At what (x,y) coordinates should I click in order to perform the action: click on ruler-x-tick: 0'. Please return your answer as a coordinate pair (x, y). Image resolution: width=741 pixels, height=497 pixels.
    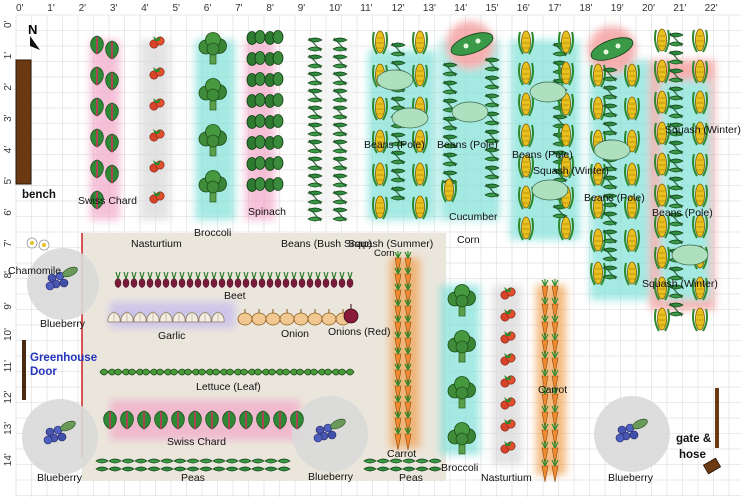
    Looking at the image, I should click on (20, 8).